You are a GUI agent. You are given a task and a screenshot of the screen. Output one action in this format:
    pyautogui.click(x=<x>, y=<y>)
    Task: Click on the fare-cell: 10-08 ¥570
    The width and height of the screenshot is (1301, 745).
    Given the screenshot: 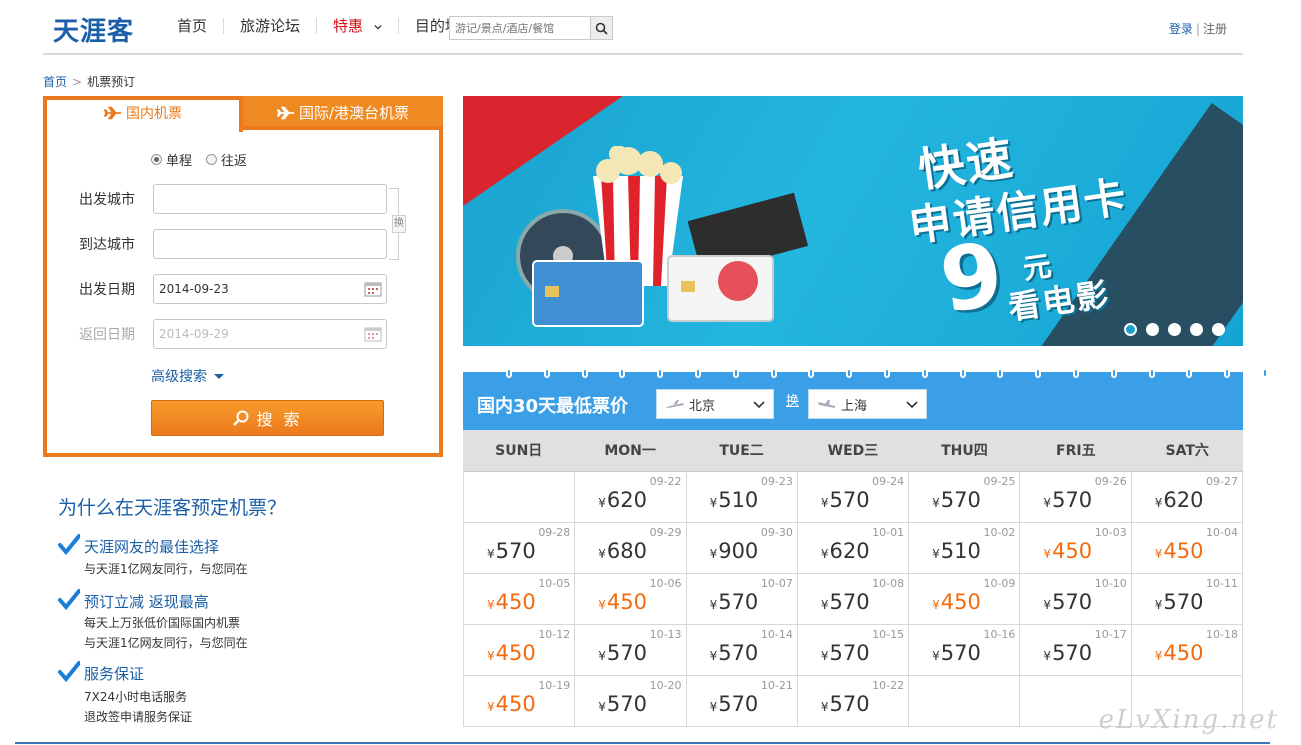 What is the action you would take?
    pyautogui.click(x=853, y=599)
    